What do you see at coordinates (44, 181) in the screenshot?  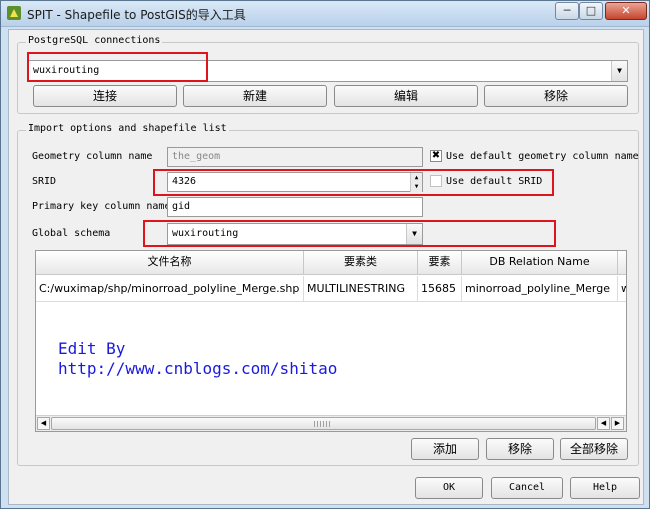 I see `srid-label: SRID` at bounding box center [44, 181].